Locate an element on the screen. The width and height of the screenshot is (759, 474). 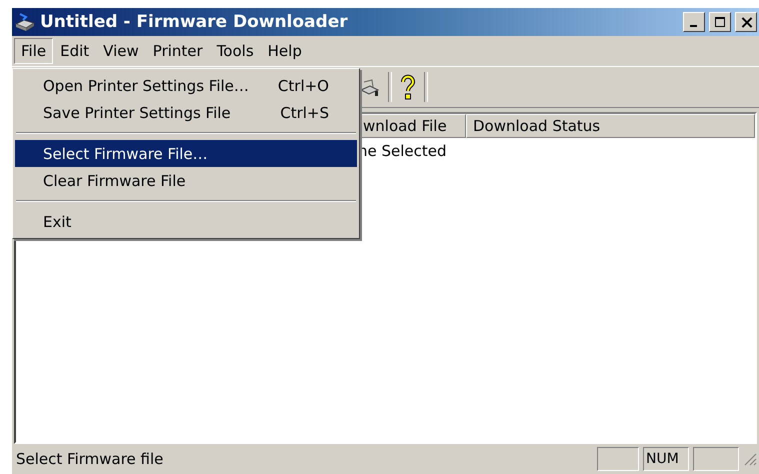
maximize-button is located at coordinates (720, 22).